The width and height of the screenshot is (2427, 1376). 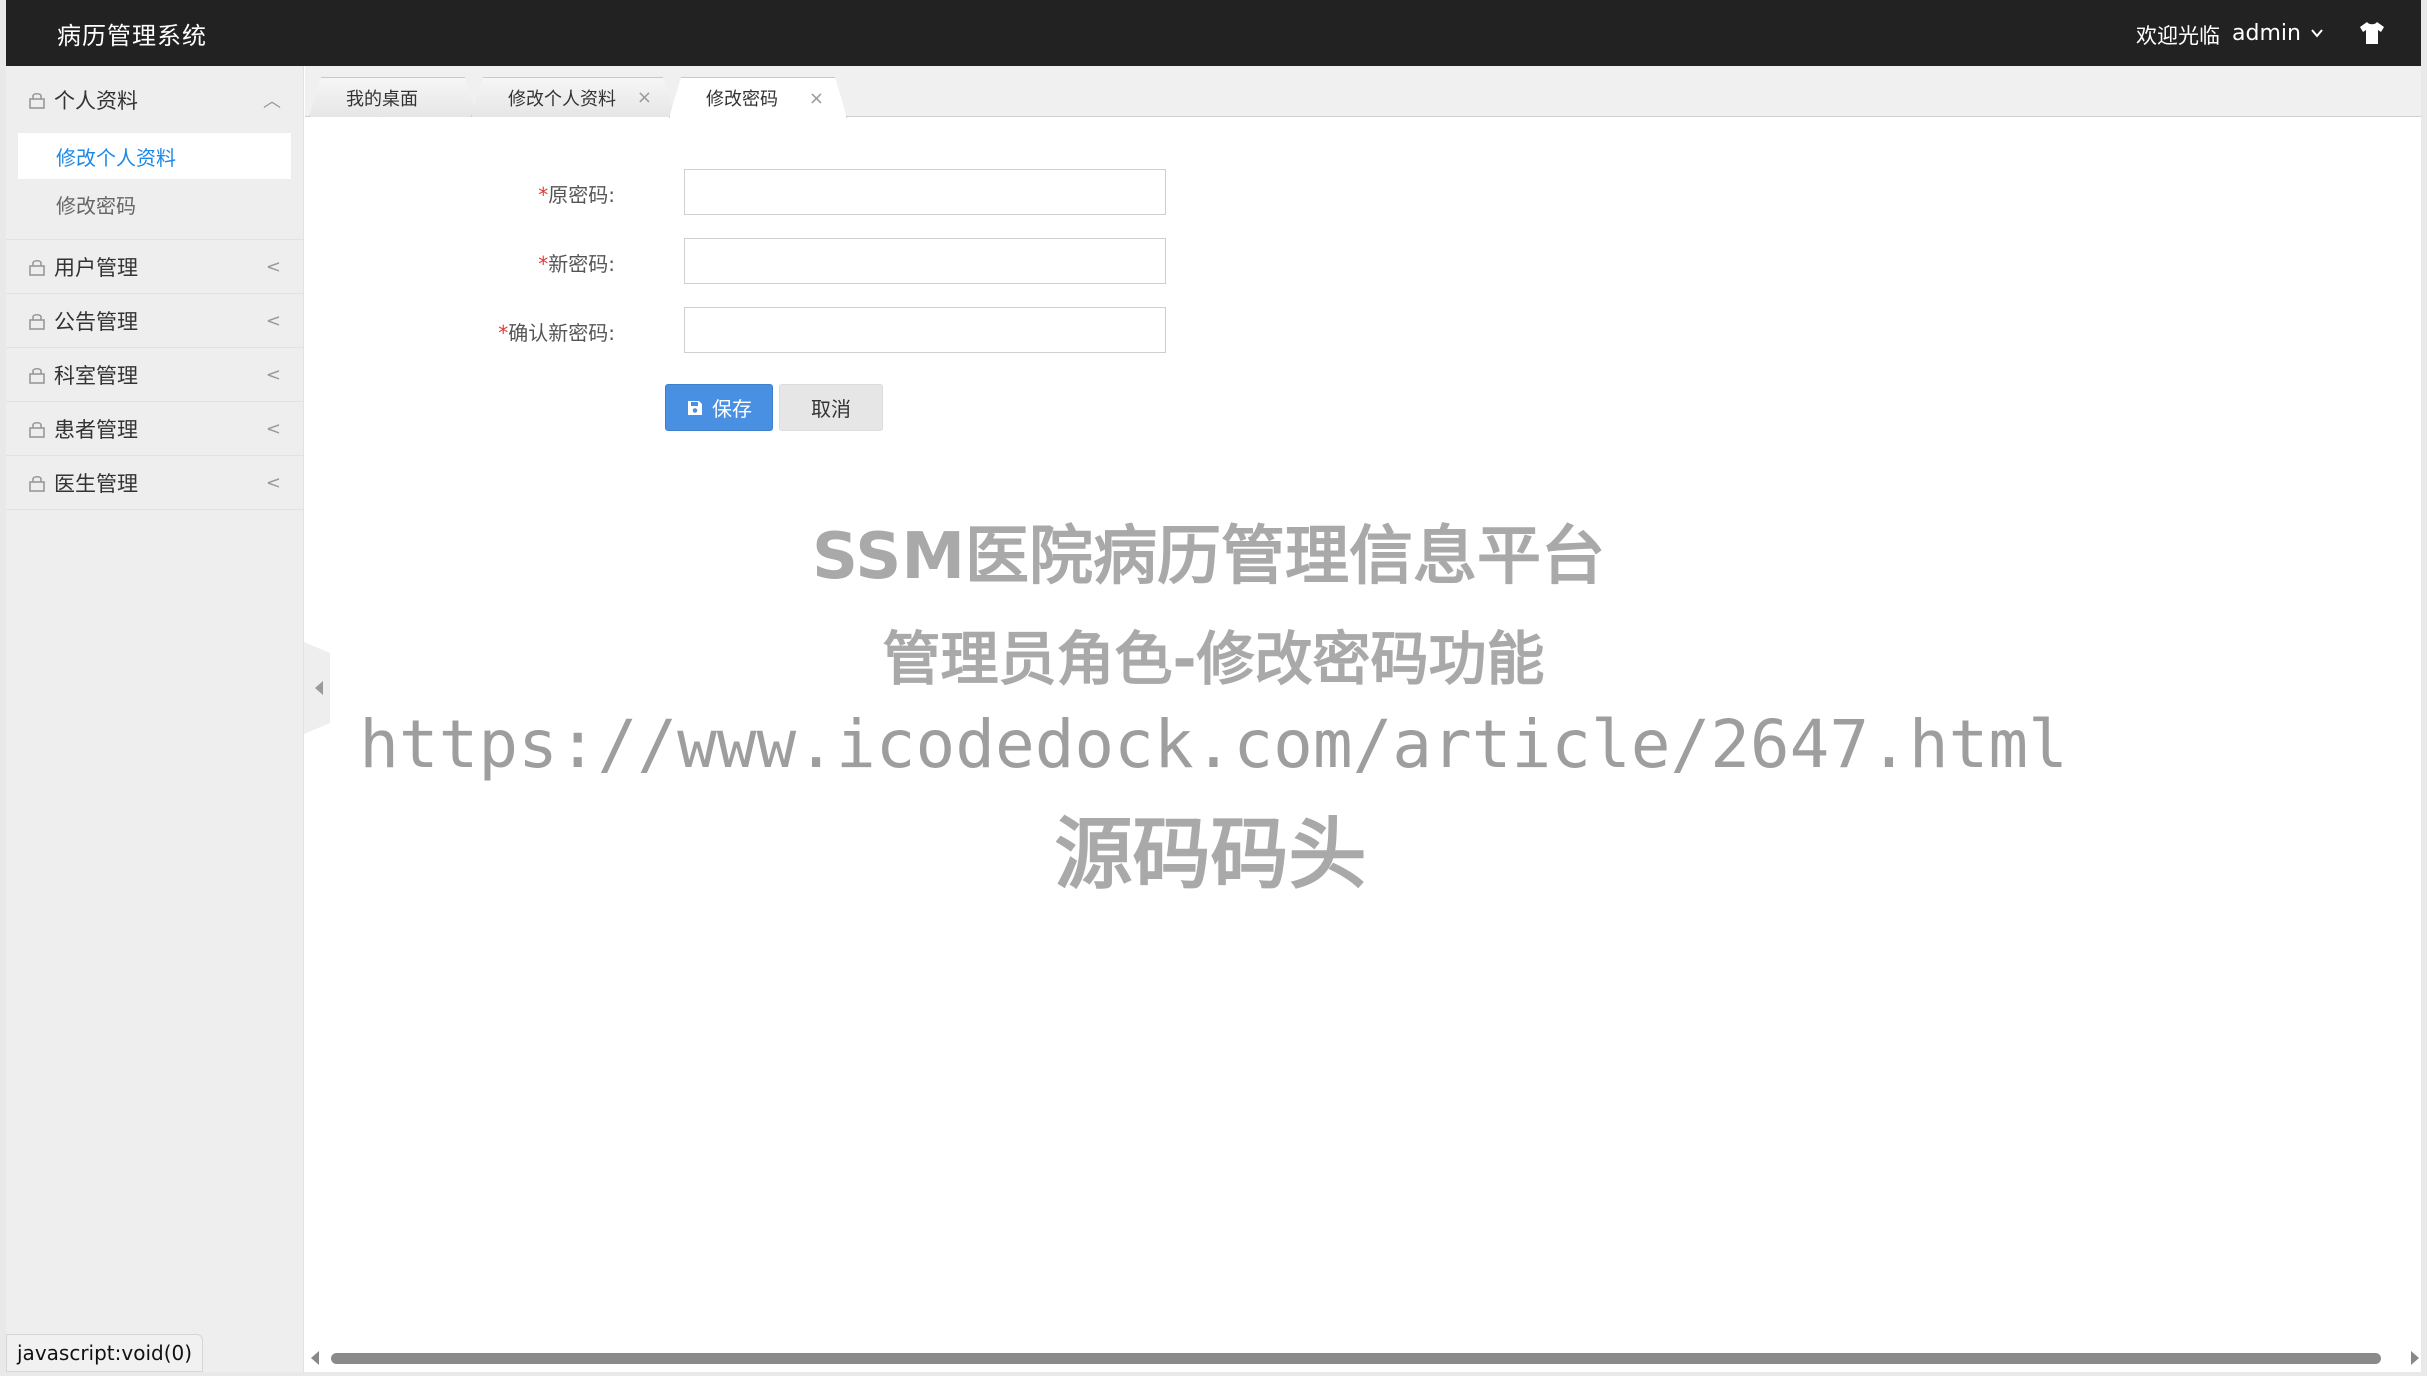 What do you see at coordinates (96, 375) in the screenshot?
I see `sidebar-group-label: 科室管理` at bounding box center [96, 375].